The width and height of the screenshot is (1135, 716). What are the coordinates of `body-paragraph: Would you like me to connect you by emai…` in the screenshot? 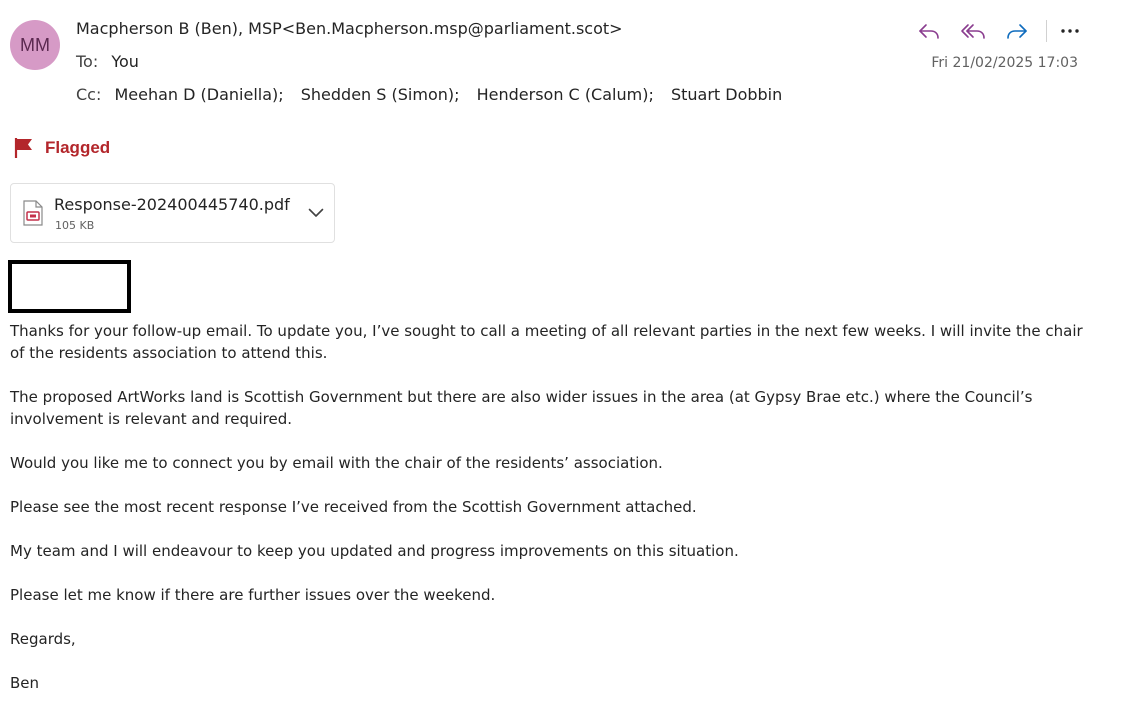 It's located at (336, 463).